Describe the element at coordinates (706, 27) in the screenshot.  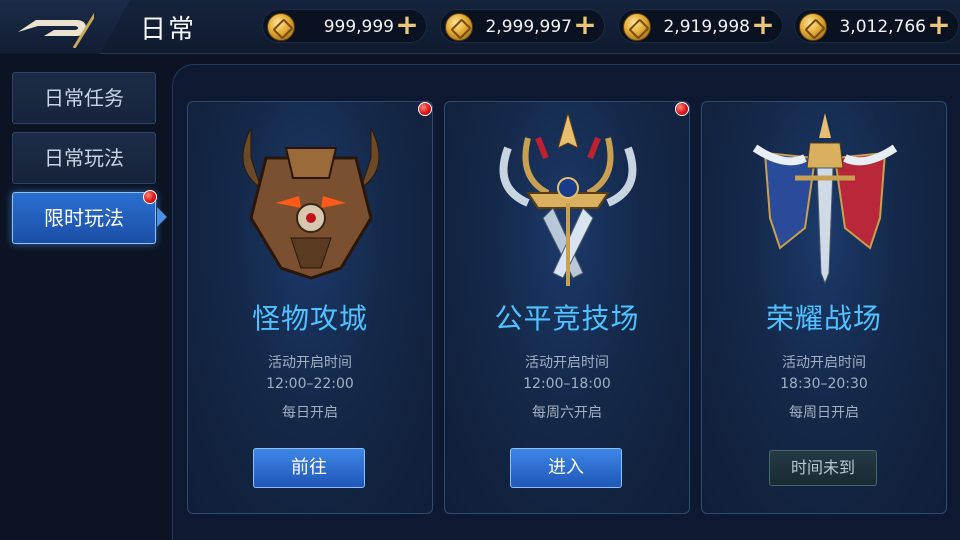
I see `currency-value: 2,919,998` at that location.